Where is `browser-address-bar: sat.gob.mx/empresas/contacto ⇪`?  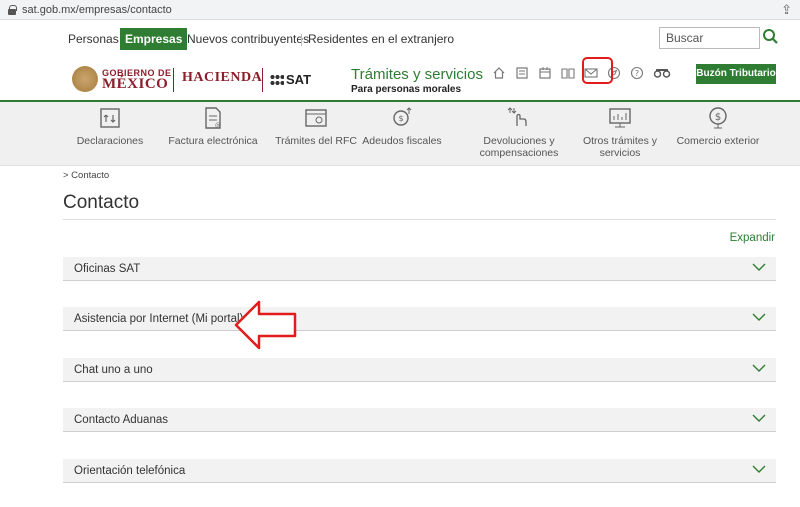 browser-address-bar: sat.gob.mx/empresas/contacto ⇪ is located at coordinates (400, 10).